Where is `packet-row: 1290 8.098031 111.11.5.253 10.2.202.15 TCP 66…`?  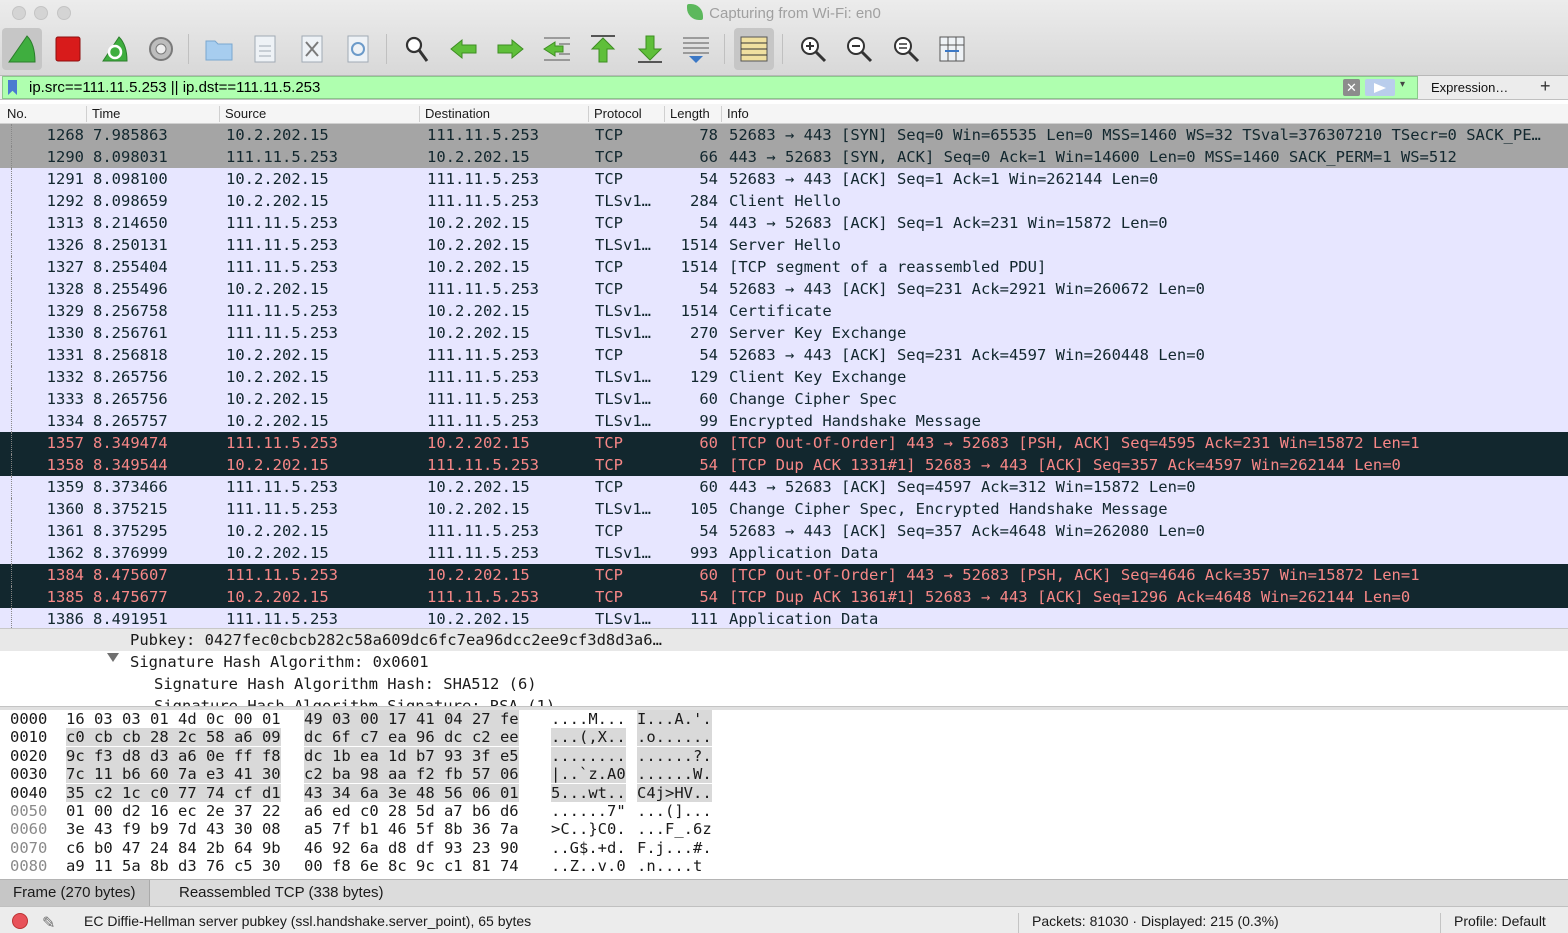
packet-row: 1290 8.098031 111.11.5.253 10.2.202.15 TCP 66… is located at coordinates (784, 157).